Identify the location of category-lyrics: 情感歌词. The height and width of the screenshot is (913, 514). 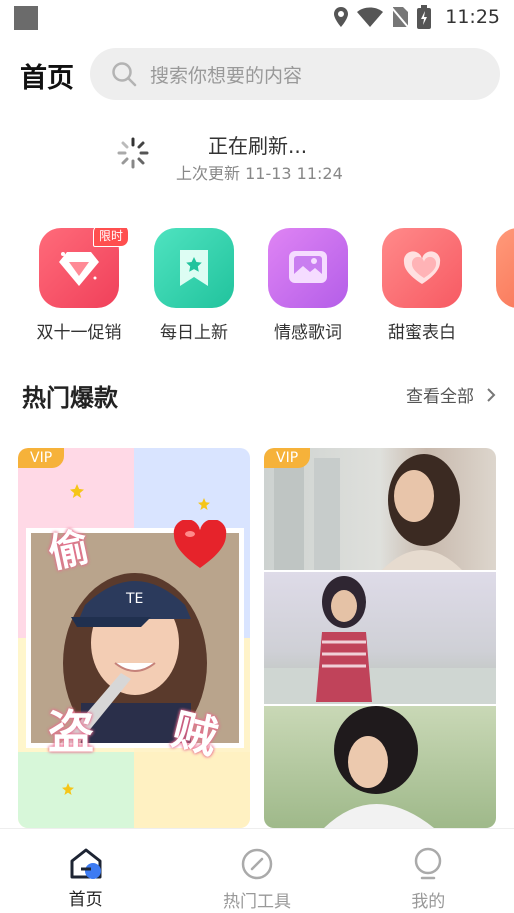
(308, 285).